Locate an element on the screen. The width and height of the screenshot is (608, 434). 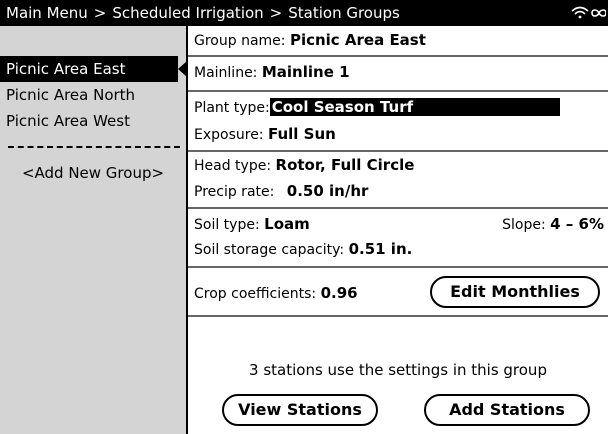
group-name-value: Picnic Area East is located at coordinates (357, 40).